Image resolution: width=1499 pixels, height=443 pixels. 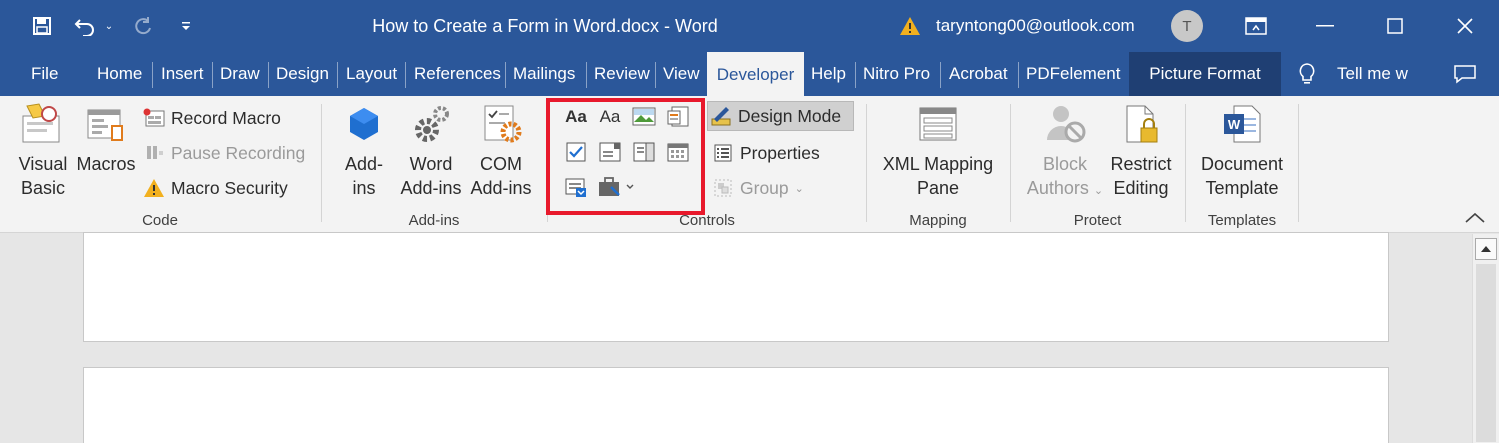 I want to click on scroll-thumb, so click(x=1486, y=353).